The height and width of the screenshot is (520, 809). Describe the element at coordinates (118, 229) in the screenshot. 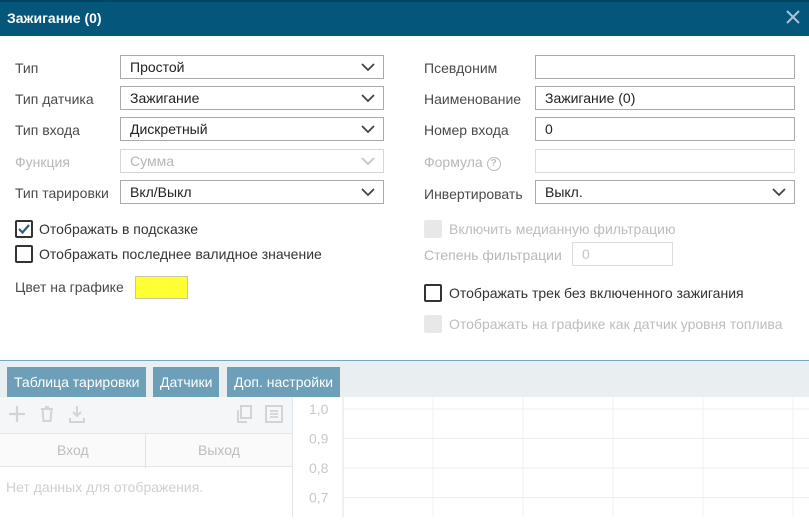

I see `show-tooltip-label: Отображать в подсказке` at that location.